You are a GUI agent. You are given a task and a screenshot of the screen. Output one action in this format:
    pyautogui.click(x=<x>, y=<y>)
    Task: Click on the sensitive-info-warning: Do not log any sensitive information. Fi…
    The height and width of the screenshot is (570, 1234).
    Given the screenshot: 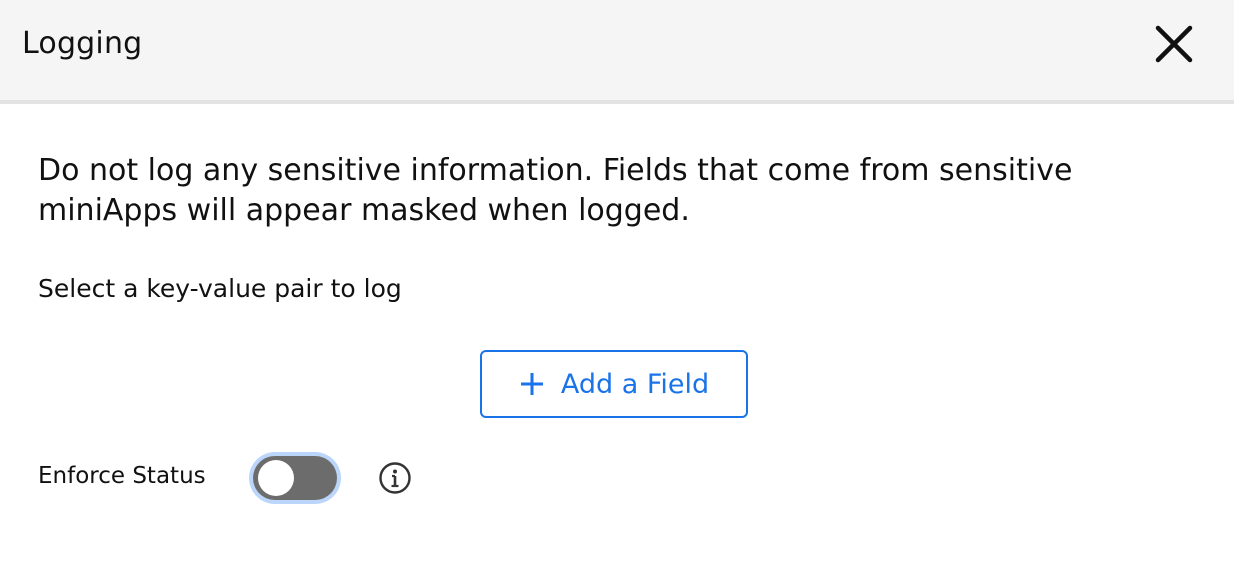 What is the action you would take?
    pyautogui.click(x=555, y=190)
    